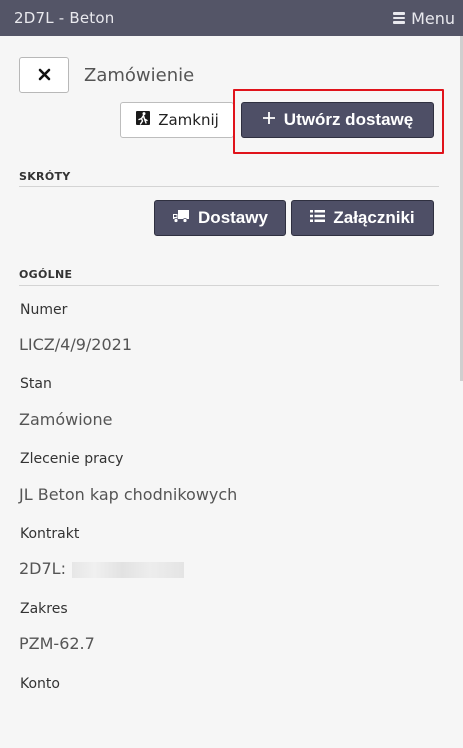 The height and width of the screenshot is (748, 463). Describe the element at coordinates (348, 119) in the screenshot. I see `create-delivery-label: Utwórz dostawę` at that location.